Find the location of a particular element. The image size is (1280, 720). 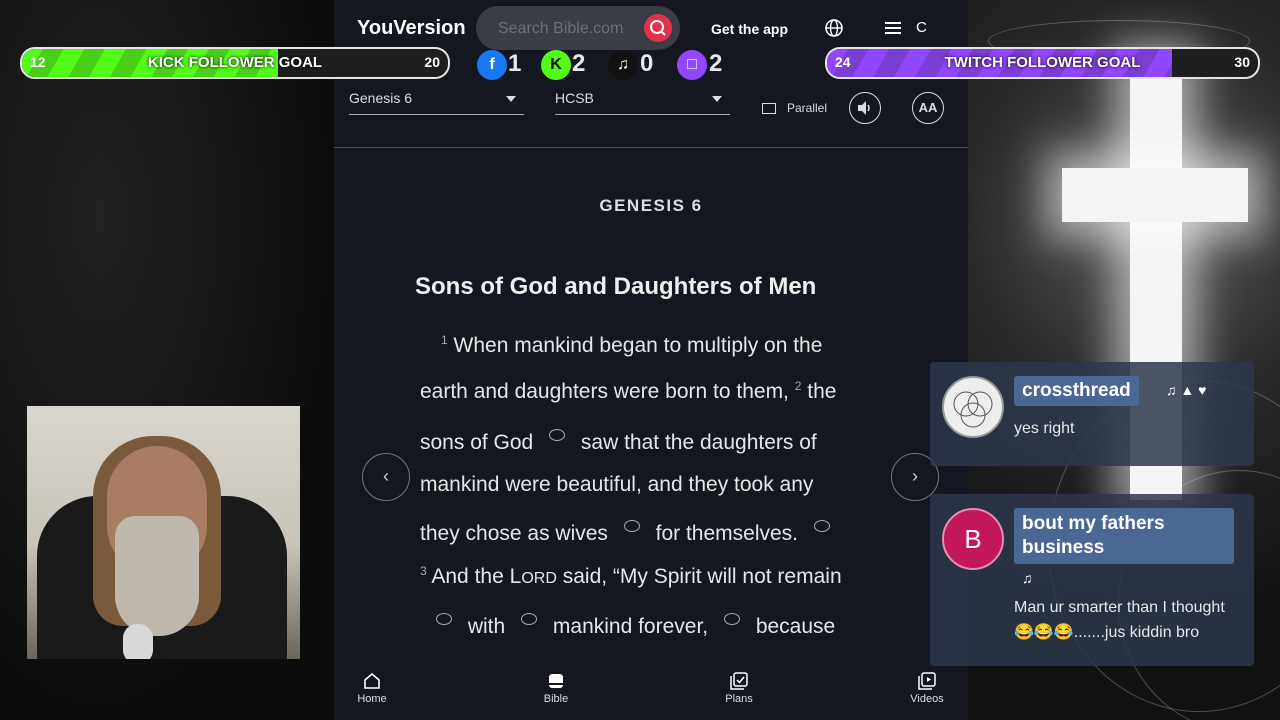

twitch-count: 2 is located at coordinates (716, 63).